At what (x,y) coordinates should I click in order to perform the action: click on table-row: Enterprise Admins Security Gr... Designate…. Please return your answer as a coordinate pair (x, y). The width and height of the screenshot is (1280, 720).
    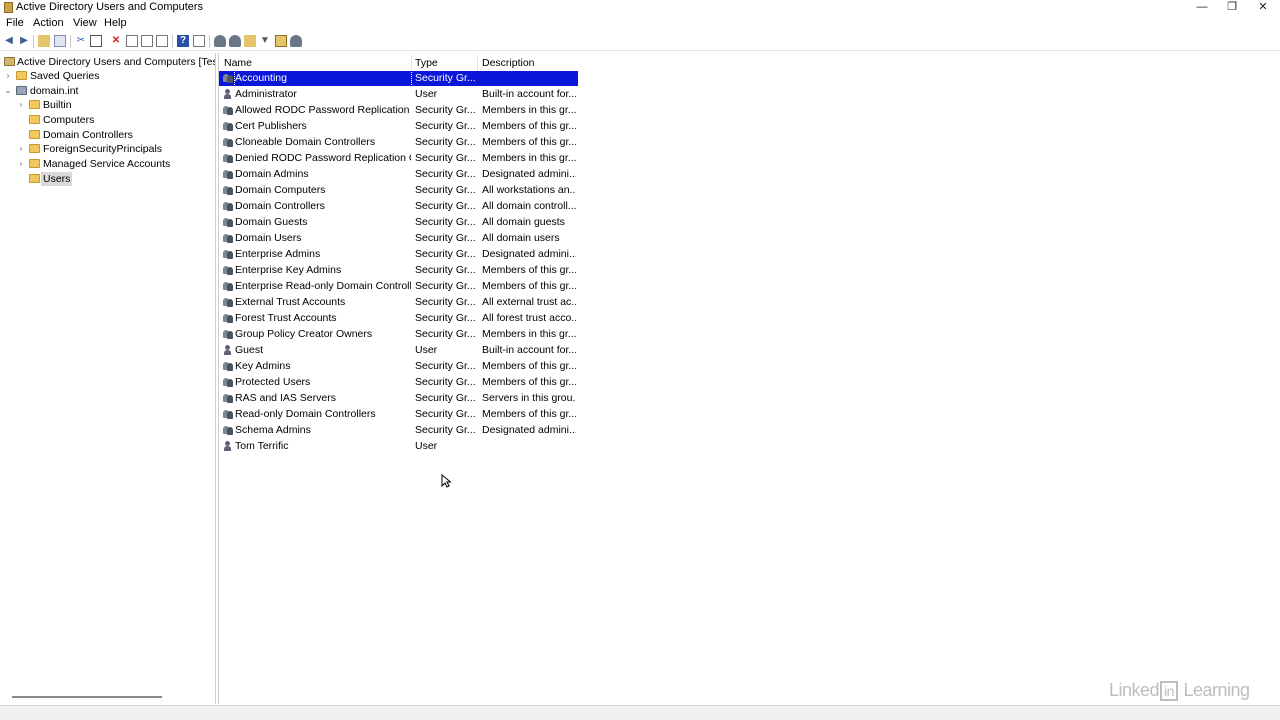
    Looking at the image, I should click on (398, 254).